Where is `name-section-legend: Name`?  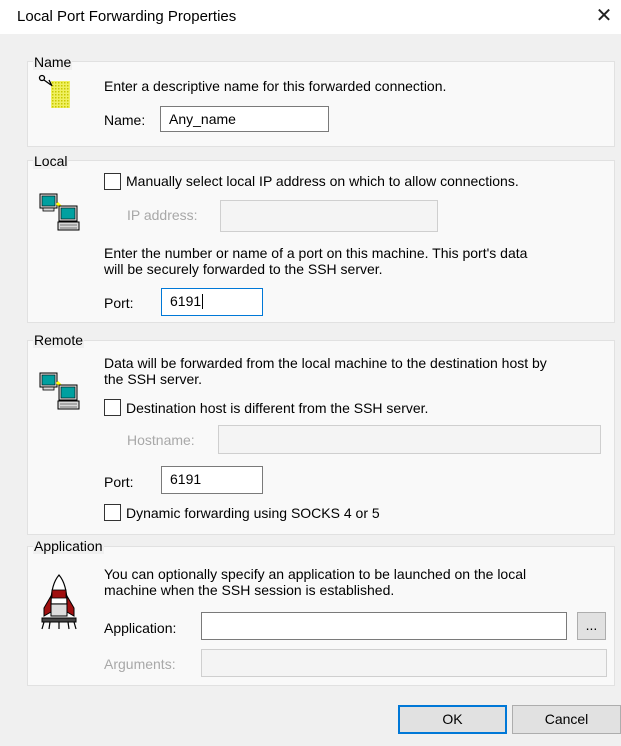
name-section-legend: Name is located at coordinates (53, 62).